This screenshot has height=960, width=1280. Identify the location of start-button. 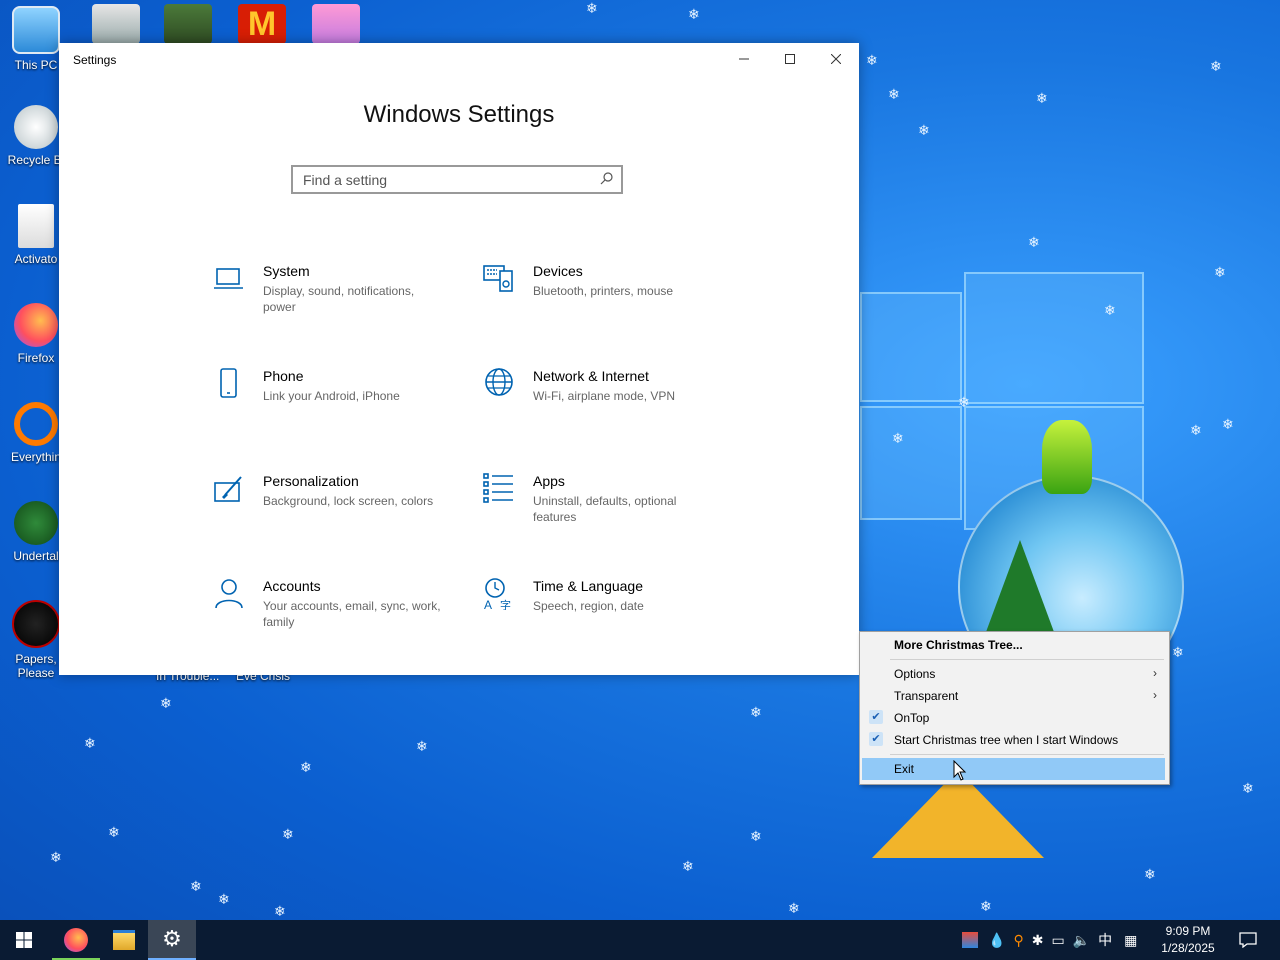
(24, 940).